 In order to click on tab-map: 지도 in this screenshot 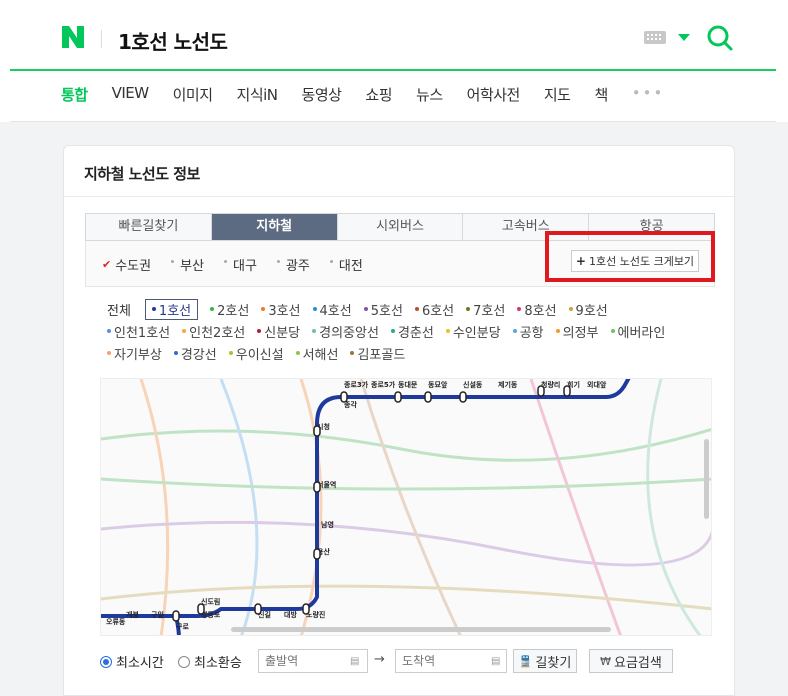, I will do `click(557, 96)`.